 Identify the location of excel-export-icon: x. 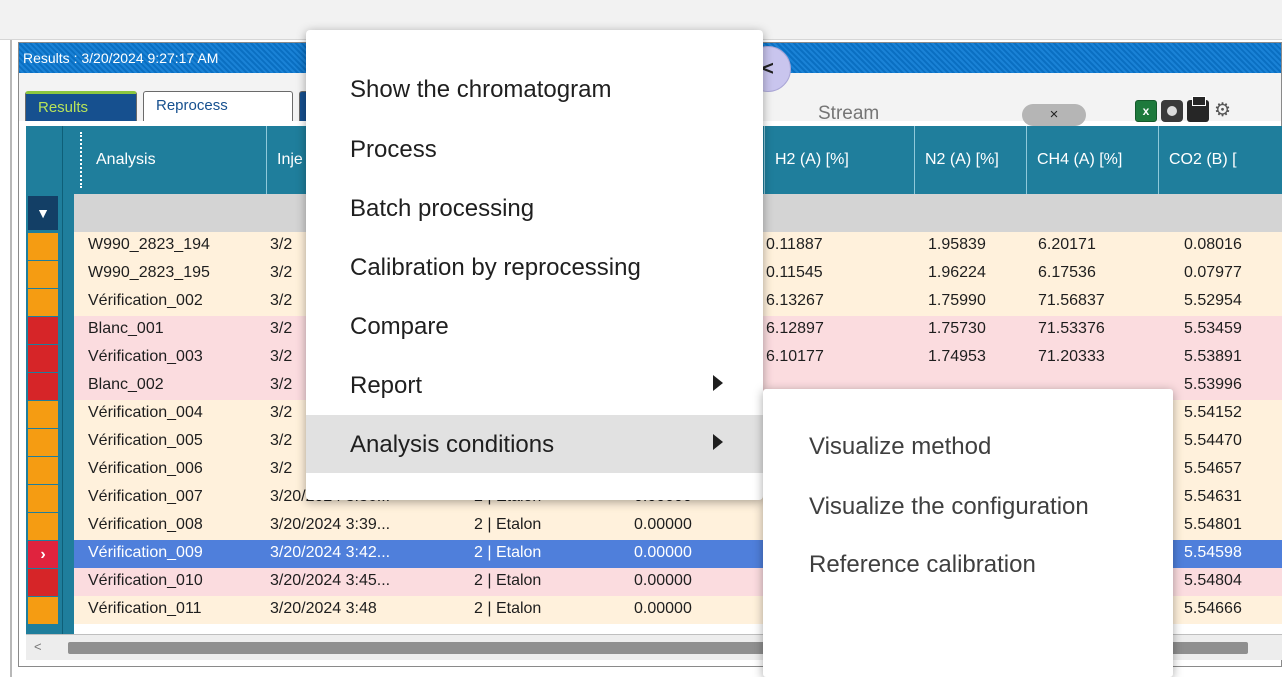
(1146, 111).